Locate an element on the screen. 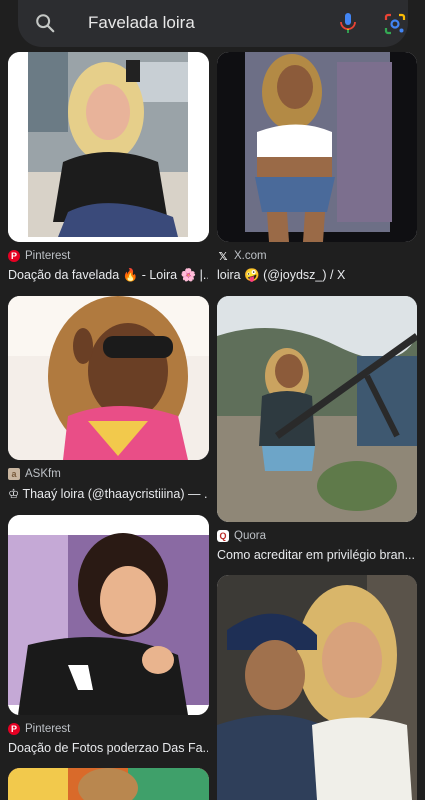  result-source-label: ASKfm is located at coordinates (43, 474).